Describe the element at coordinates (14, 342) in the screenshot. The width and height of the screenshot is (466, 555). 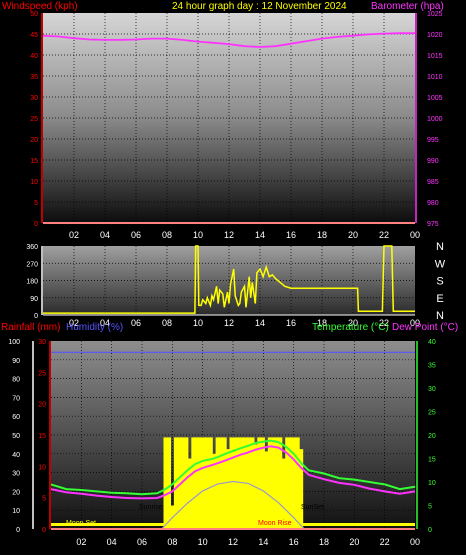
I see `y-tick-label: 100` at that location.